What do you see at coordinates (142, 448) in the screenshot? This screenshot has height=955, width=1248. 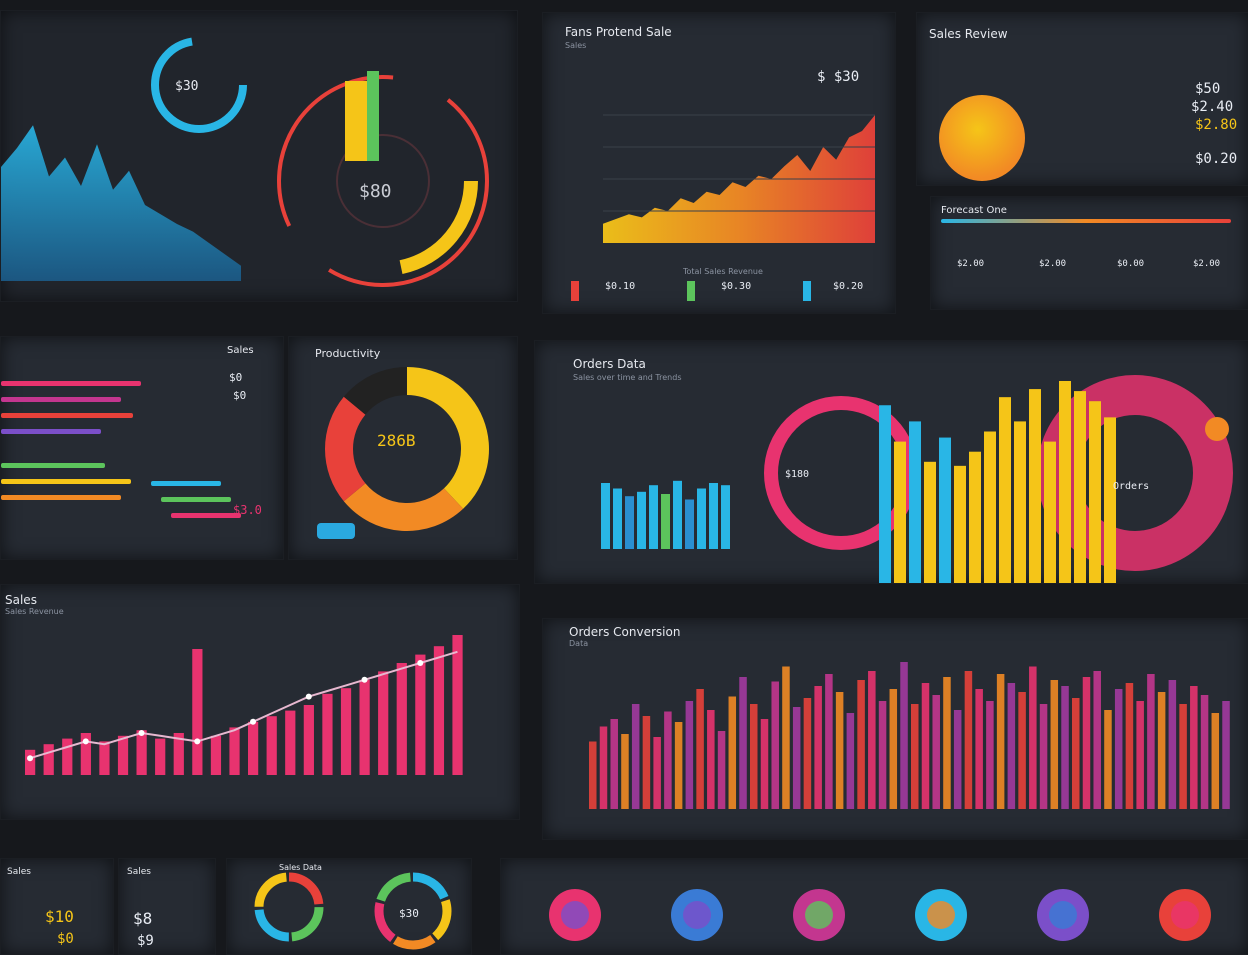 I see `panel-sales-bars: Sales $0 $0 $3.0` at bounding box center [142, 448].